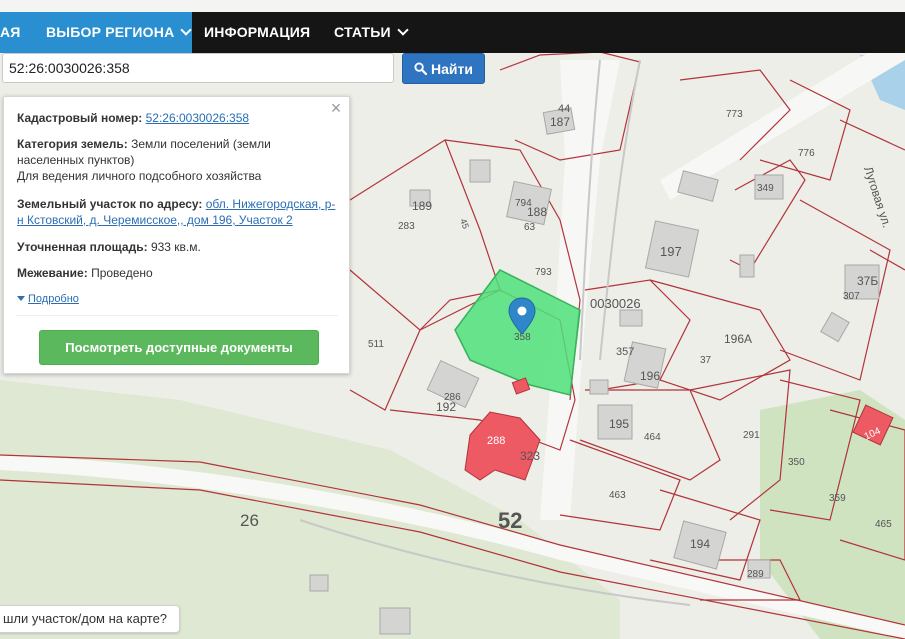 The height and width of the screenshot is (639, 905). What do you see at coordinates (837, 498) in the screenshot?
I see `parcel-label: 359` at bounding box center [837, 498].